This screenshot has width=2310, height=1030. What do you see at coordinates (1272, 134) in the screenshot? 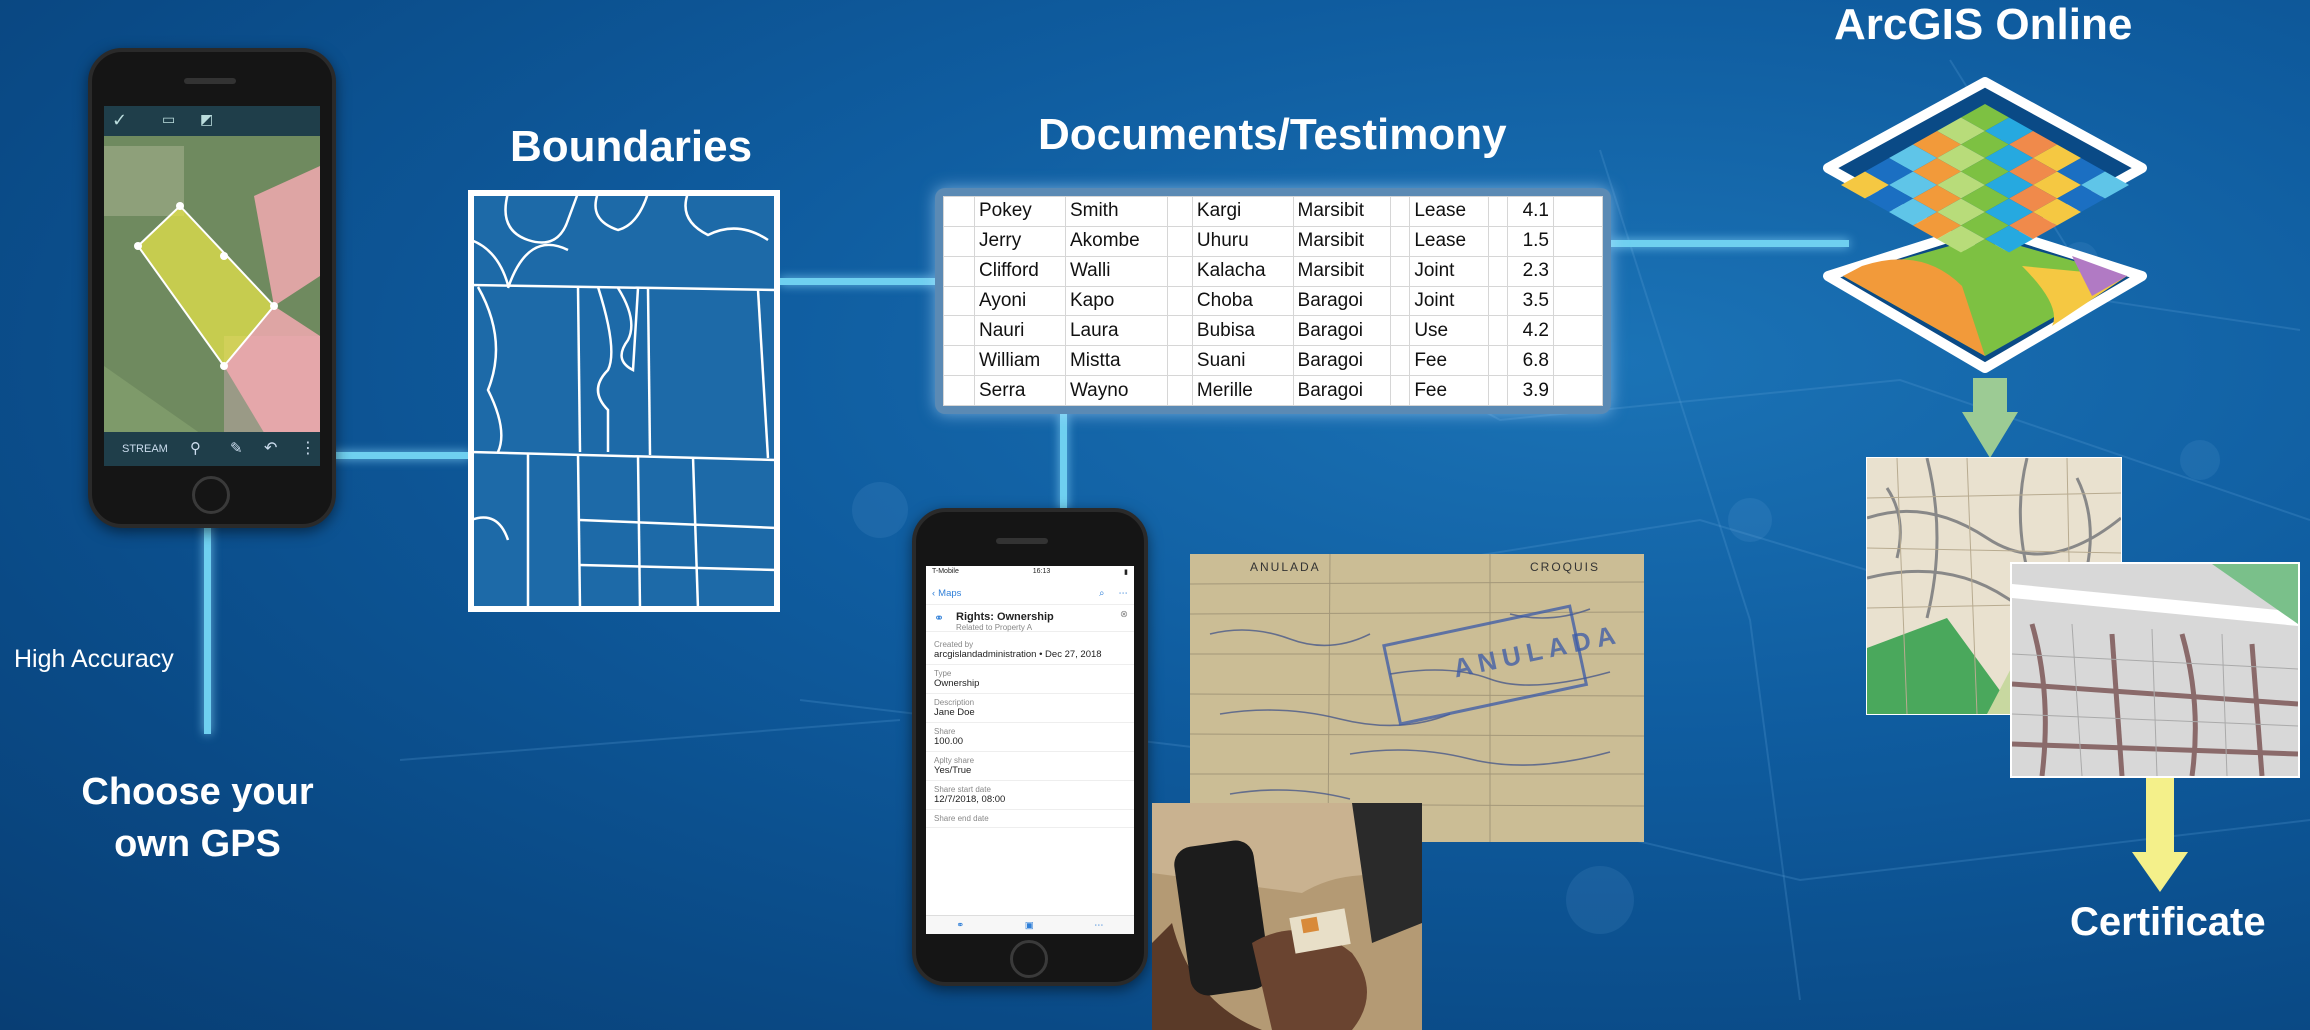
I see `documents-title: Documents/Testimony` at bounding box center [1272, 134].